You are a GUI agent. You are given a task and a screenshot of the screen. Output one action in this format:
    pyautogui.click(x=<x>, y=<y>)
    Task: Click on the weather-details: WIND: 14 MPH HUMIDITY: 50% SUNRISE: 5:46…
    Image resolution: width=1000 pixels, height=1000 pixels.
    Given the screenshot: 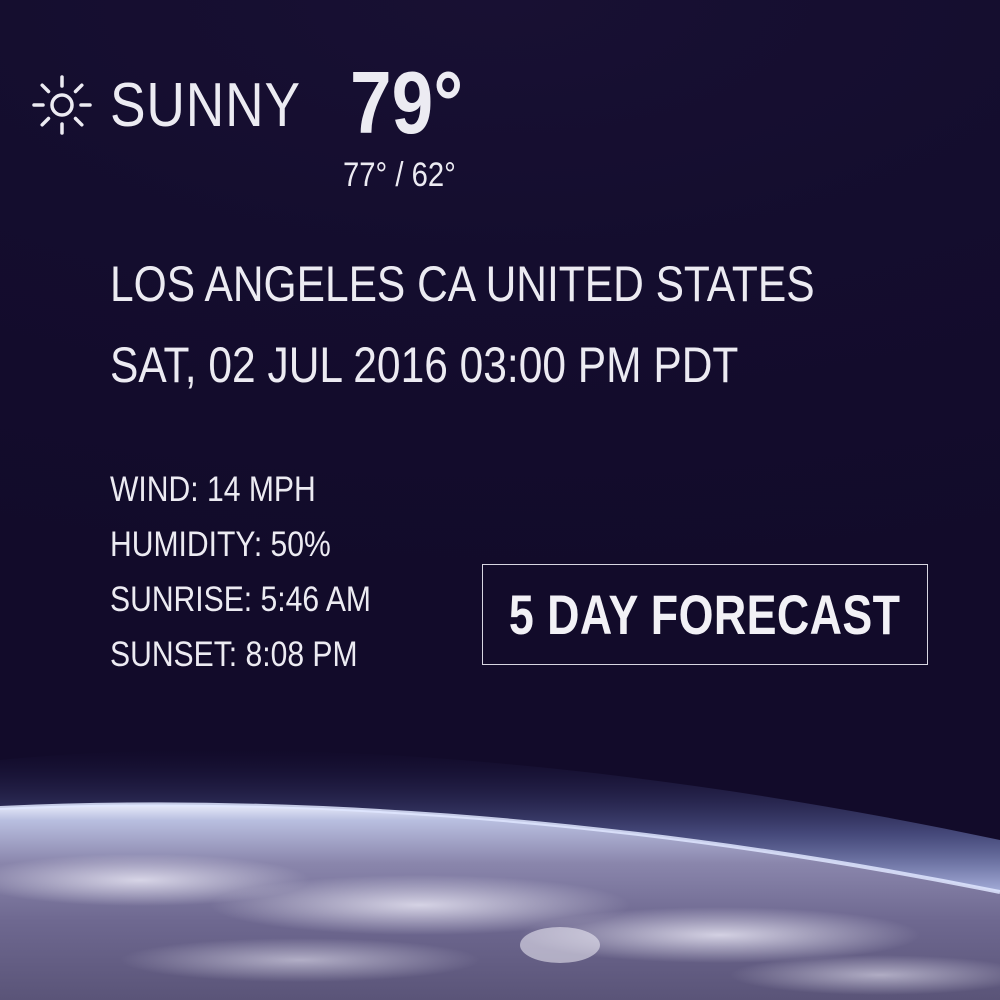 What is the action you would take?
    pyautogui.click(x=261, y=572)
    